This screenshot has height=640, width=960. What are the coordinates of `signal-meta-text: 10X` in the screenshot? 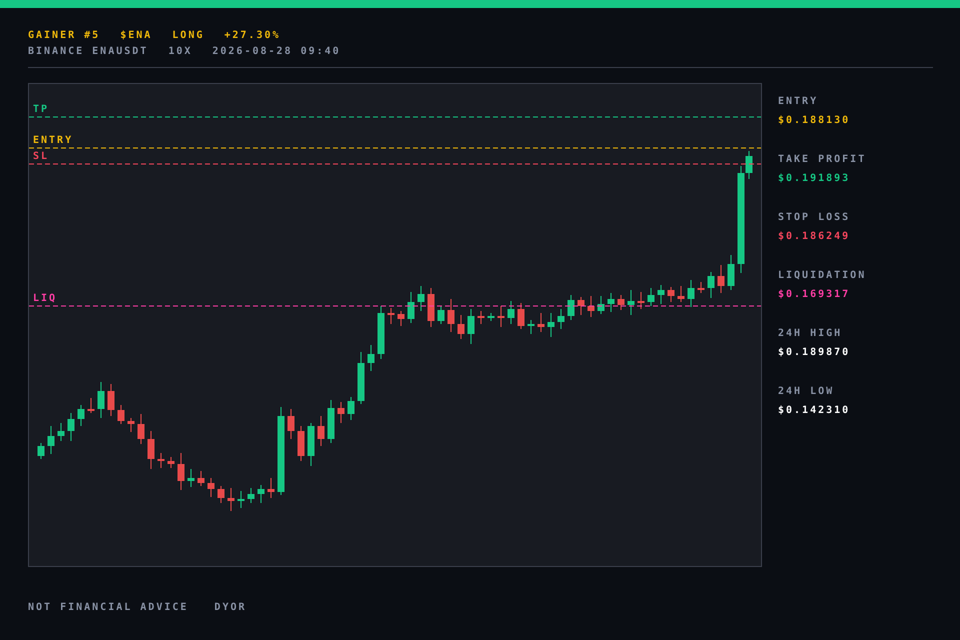 It's located at (180, 51).